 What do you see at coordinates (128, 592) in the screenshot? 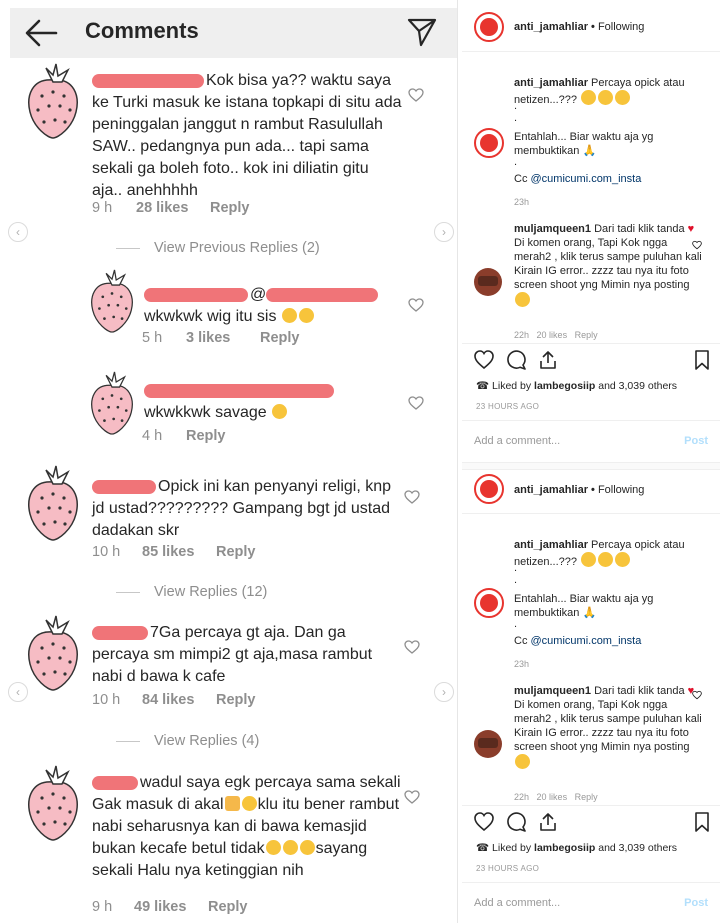
I see `divider` at bounding box center [128, 592].